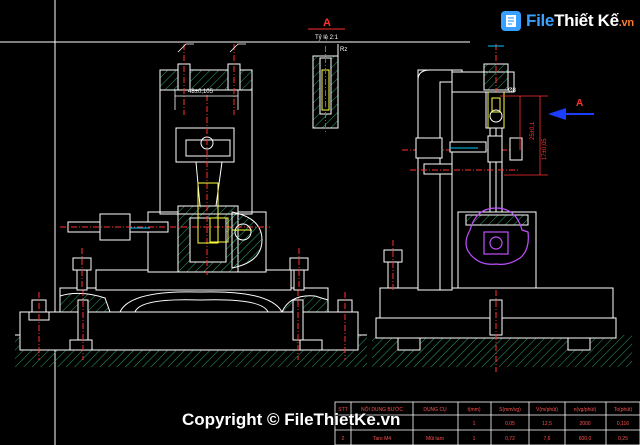 Image resolution: width=640 pixels, height=445 pixels. What do you see at coordinates (585, 439) in the screenshot?
I see `table-cell: 600,0` at bounding box center [585, 439].